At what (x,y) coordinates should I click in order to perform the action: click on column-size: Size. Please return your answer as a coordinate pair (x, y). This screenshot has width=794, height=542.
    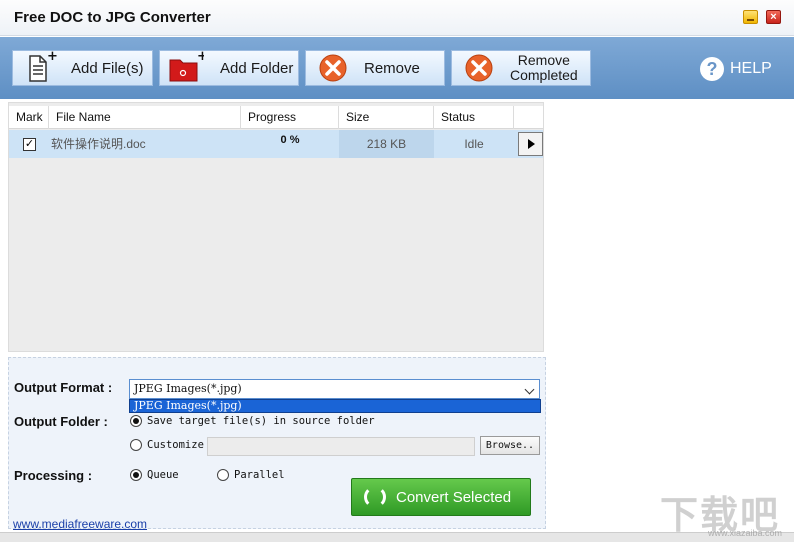
    Looking at the image, I should click on (386, 117).